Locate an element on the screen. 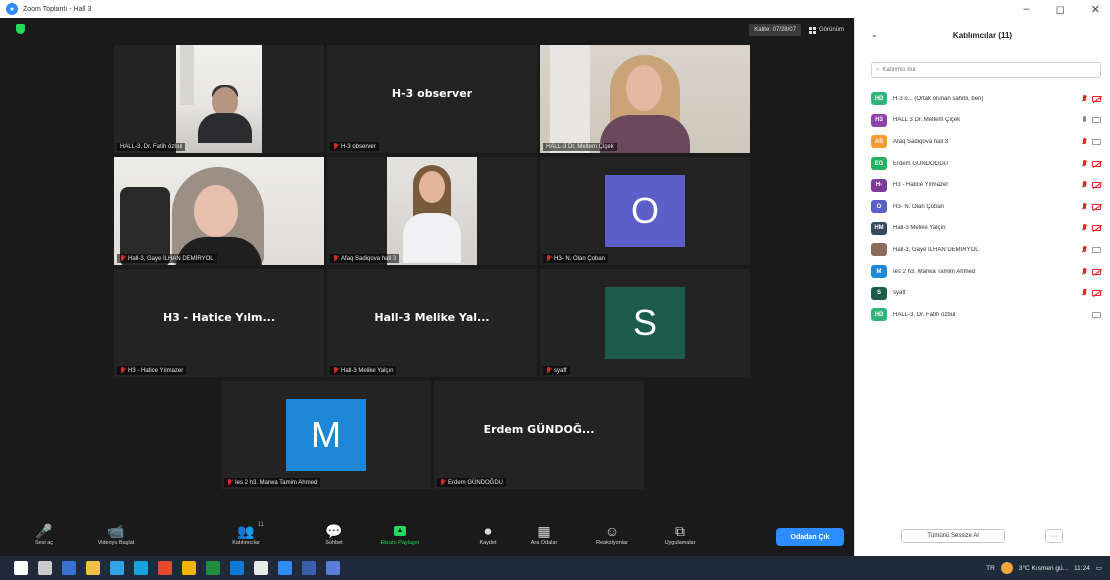  window-controls: – ◻ ✕ is located at coordinates (1062, 9).